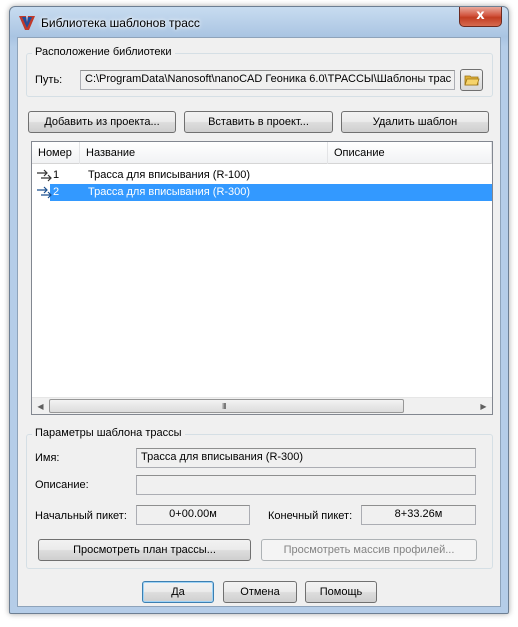 The height and width of the screenshot is (627, 518). What do you see at coordinates (49, 80) in the screenshot?
I see `path-label: Путь:` at bounding box center [49, 80].